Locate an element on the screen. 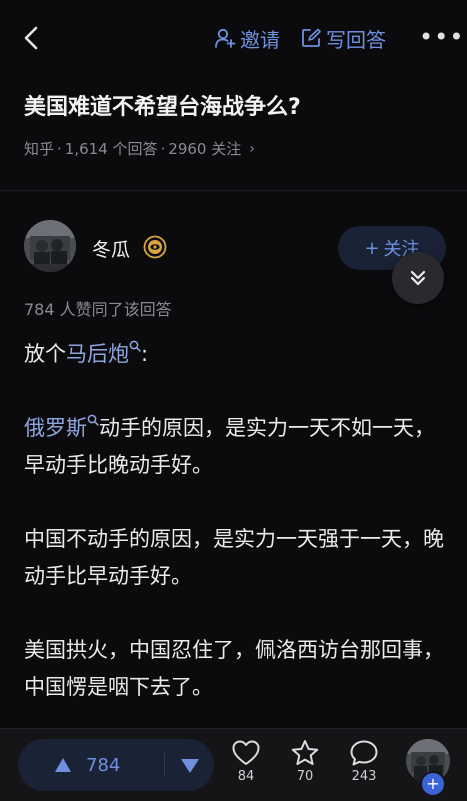 The height and width of the screenshot is (801, 467). comment-icon is located at coordinates (364, 753).